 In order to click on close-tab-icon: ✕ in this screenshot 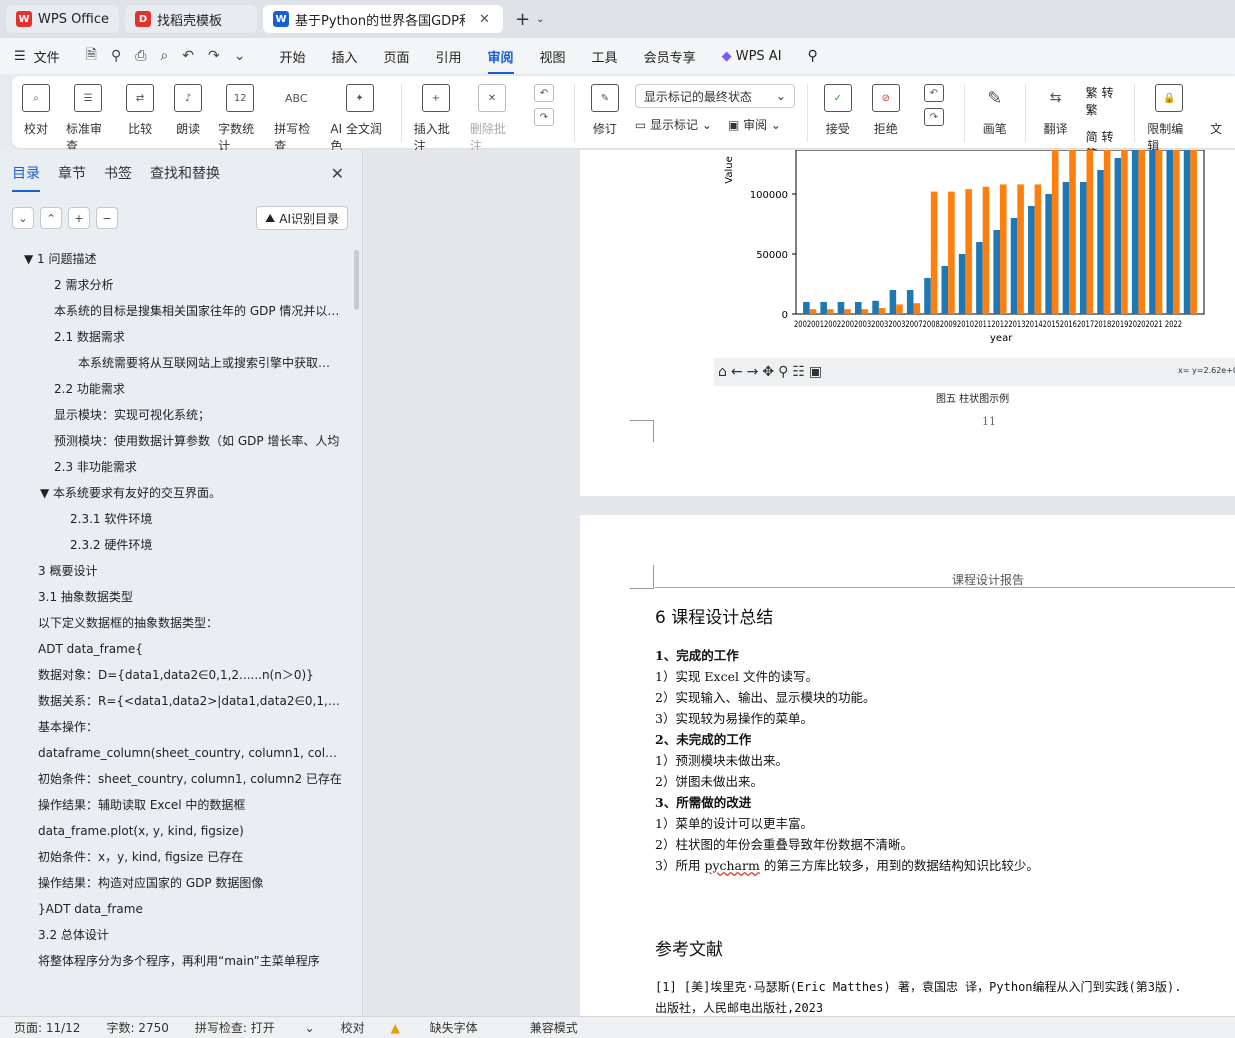, I will do `click(484, 19)`.